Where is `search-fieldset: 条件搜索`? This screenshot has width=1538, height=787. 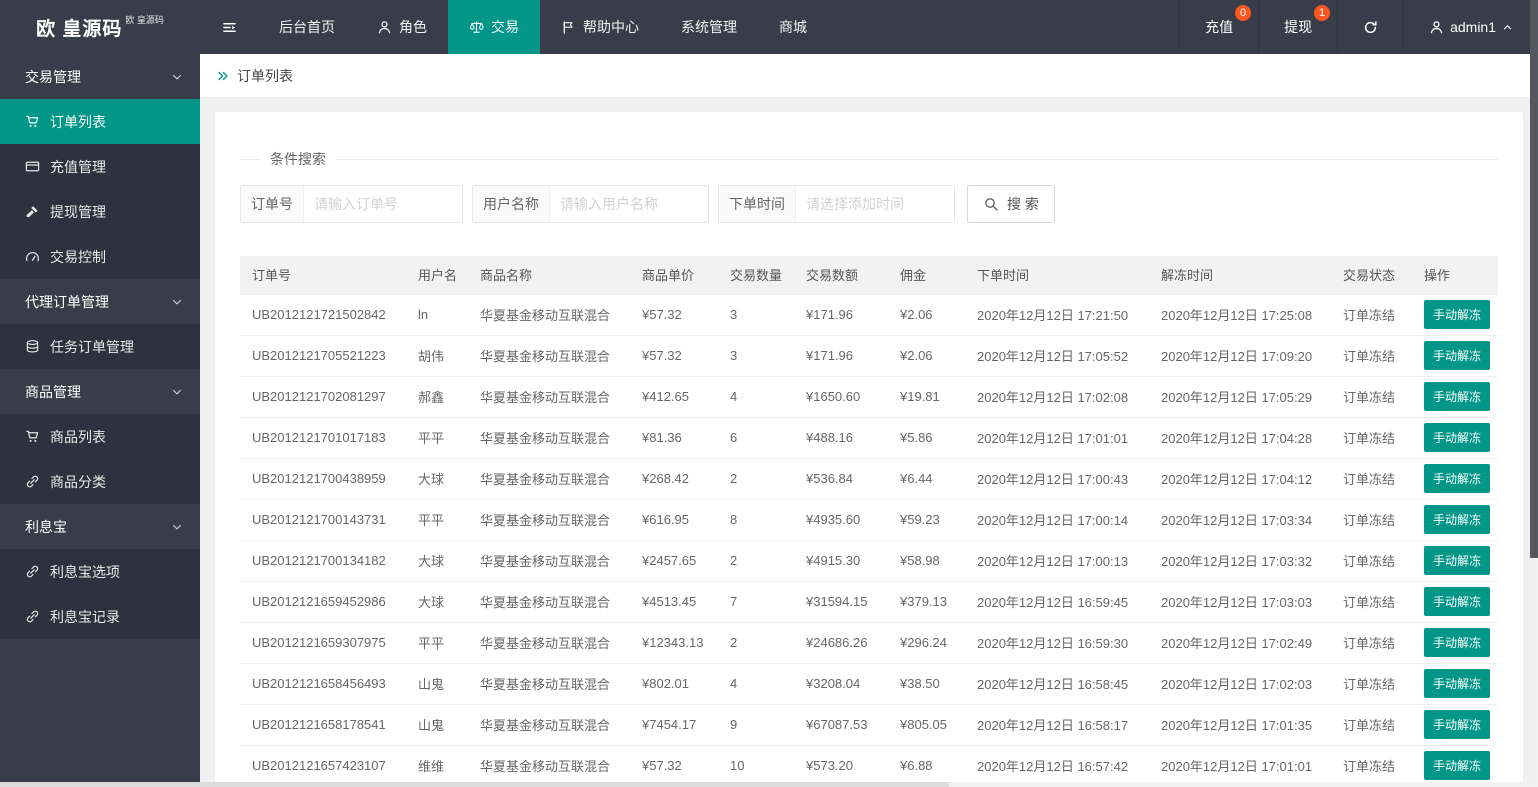
search-fieldset: 条件搜索 is located at coordinates (869, 159).